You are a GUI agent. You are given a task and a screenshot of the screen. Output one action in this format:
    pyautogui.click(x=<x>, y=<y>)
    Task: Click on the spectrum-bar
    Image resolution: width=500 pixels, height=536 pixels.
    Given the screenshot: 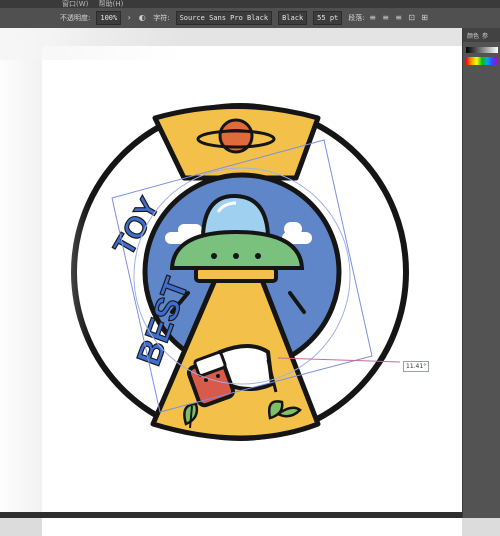 What is the action you would take?
    pyautogui.click(x=482, y=61)
    